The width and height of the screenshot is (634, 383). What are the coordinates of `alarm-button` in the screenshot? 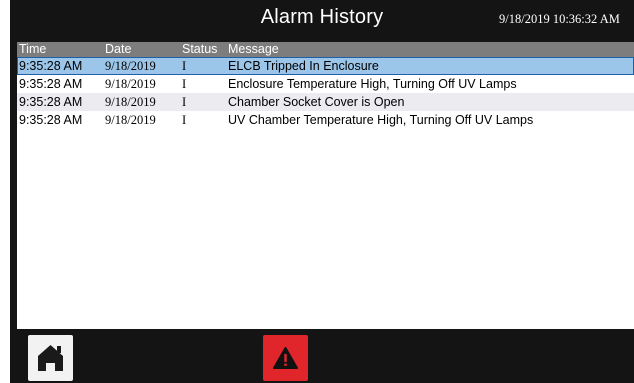 It's located at (285, 358).